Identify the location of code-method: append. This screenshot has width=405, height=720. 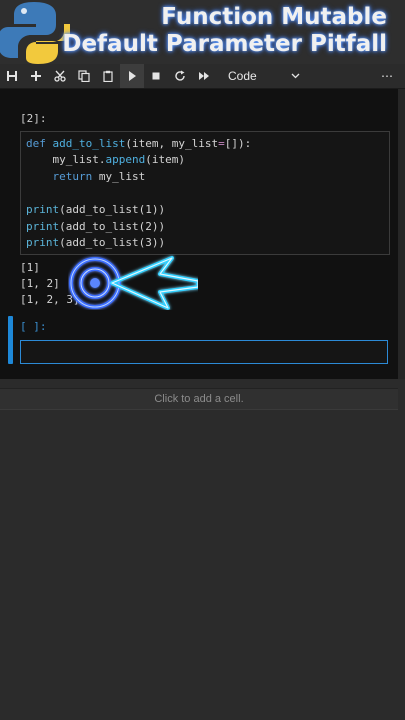
(125, 159).